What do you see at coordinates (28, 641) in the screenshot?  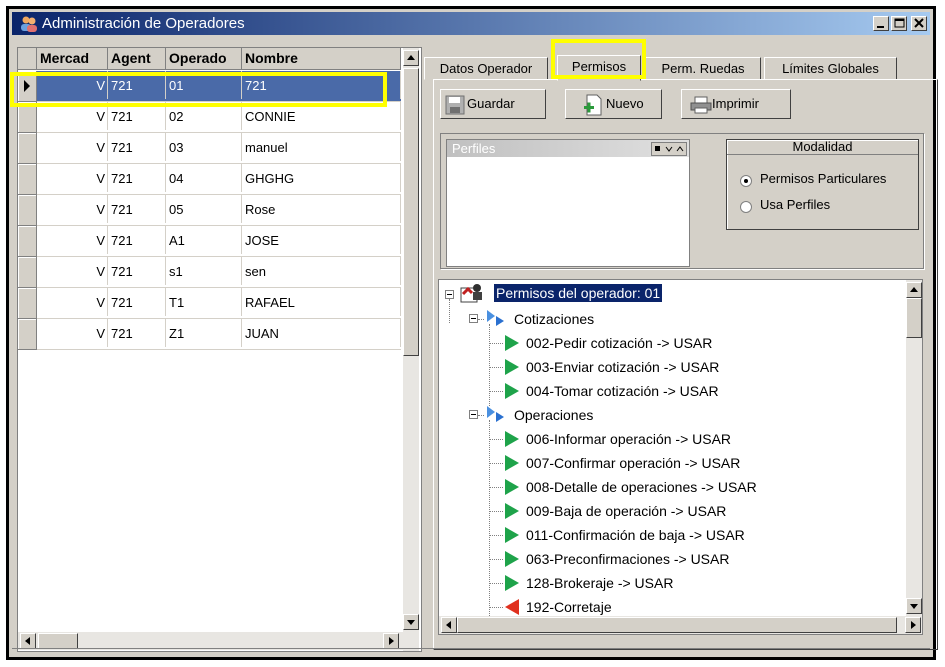 I see `scroll-left-button` at bounding box center [28, 641].